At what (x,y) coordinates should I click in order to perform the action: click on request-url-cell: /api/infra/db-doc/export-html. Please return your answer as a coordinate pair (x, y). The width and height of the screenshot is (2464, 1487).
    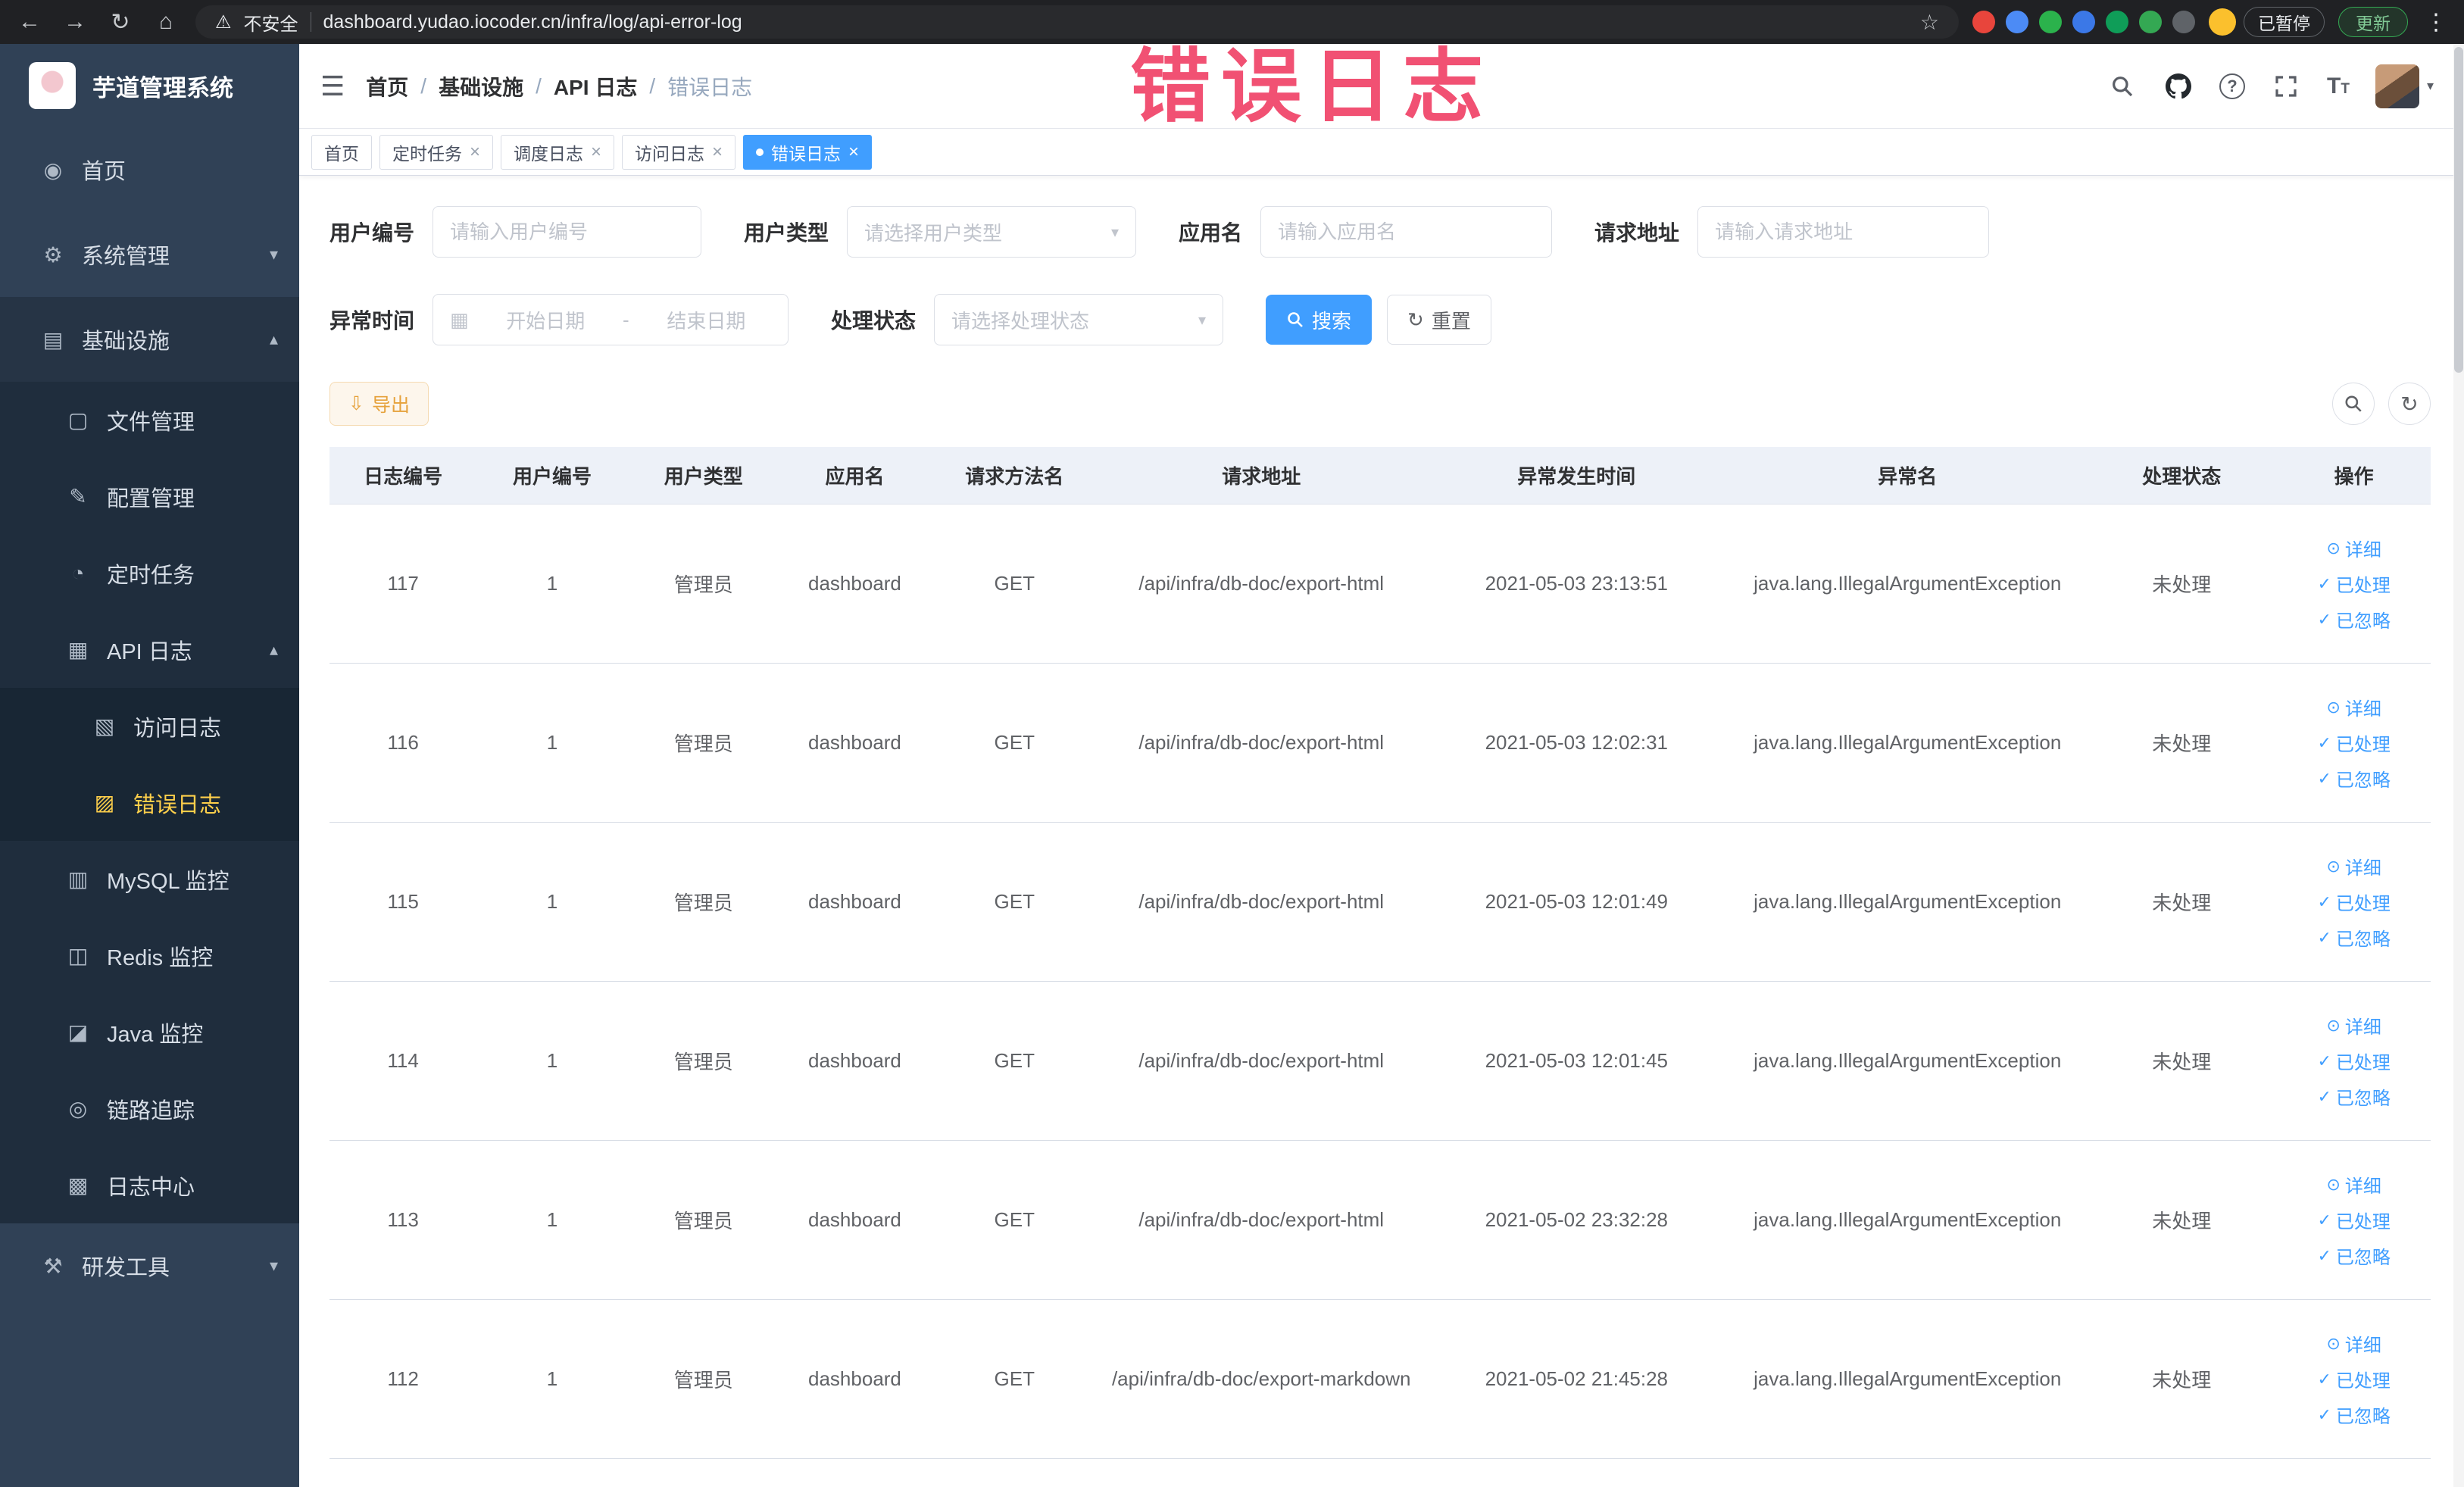
    Looking at the image, I should click on (1261, 901).